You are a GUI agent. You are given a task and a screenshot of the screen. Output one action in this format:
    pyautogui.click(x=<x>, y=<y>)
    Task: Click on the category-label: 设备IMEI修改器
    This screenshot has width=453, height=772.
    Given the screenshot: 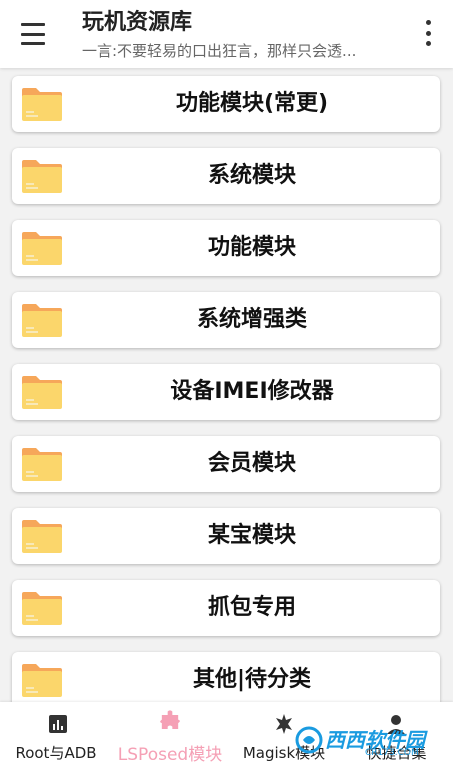 What is the action you would take?
    pyautogui.click(x=252, y=391)
    